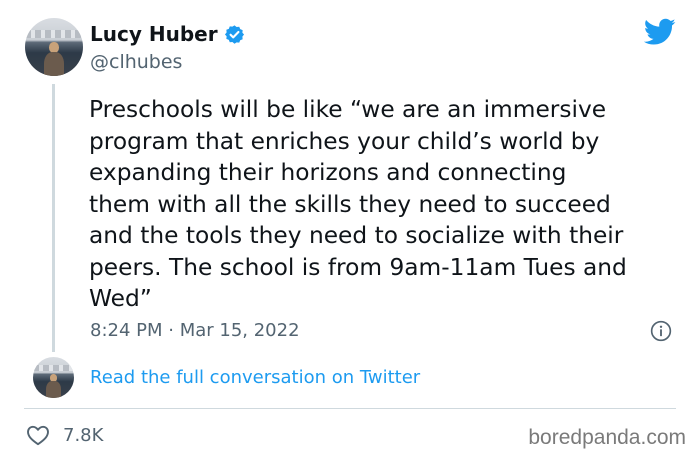 This screenshot has width=700, height=461. I want to click on author-name-row: Lucy Huber, so click(167, 34).